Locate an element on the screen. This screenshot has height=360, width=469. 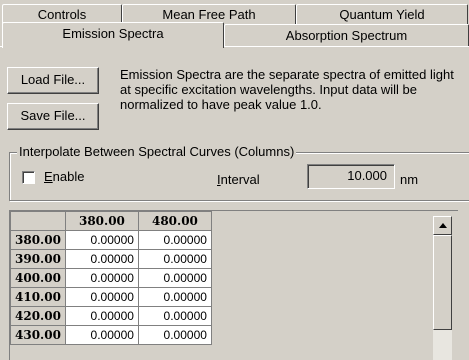
tab-mean-free-path: Mean Free Path is located at coordinates (209, 14).